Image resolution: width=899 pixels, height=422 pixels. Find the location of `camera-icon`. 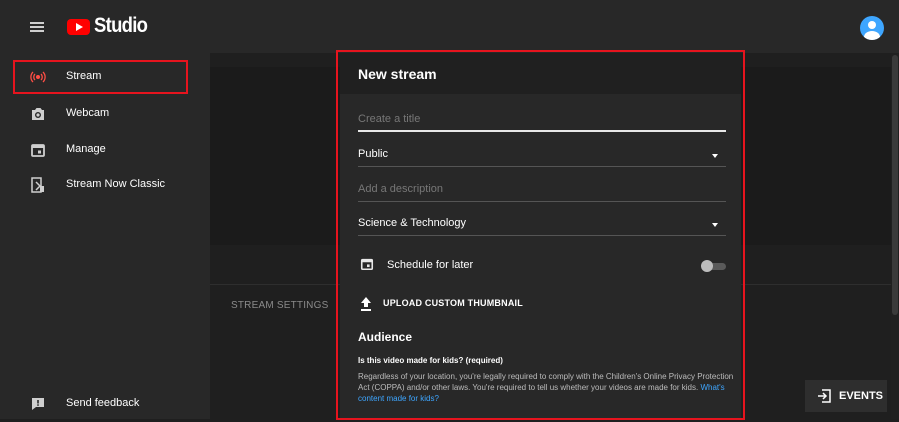

camera-icon is located at coordinates (38, 114).